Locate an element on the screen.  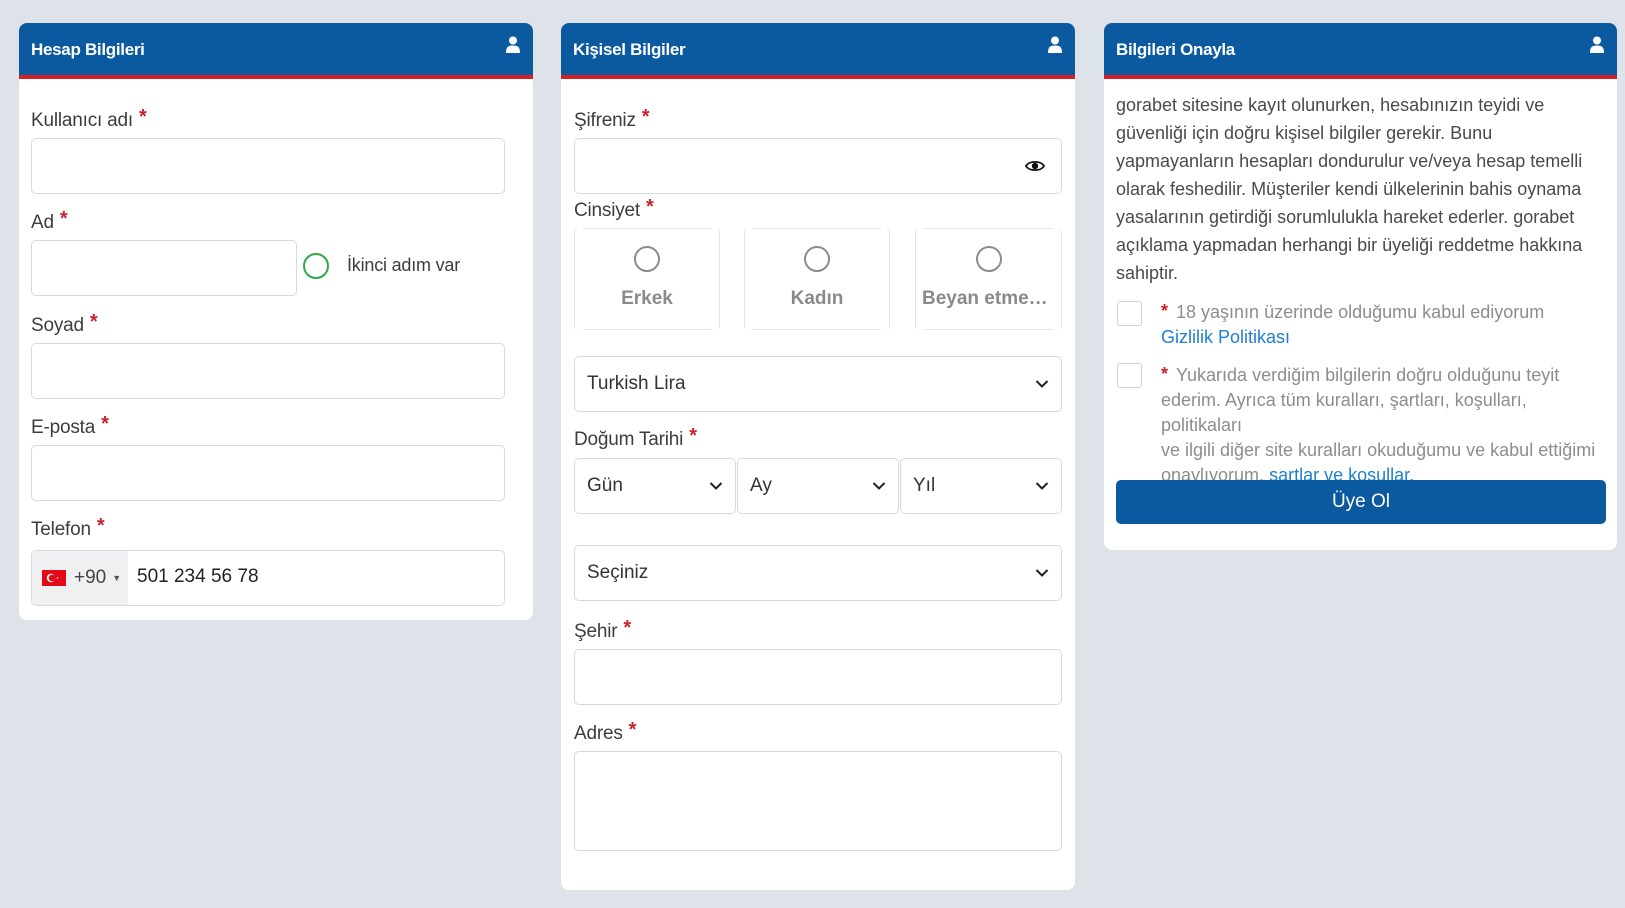
first-name-label: Ad * is located at coordinates (49, 221).